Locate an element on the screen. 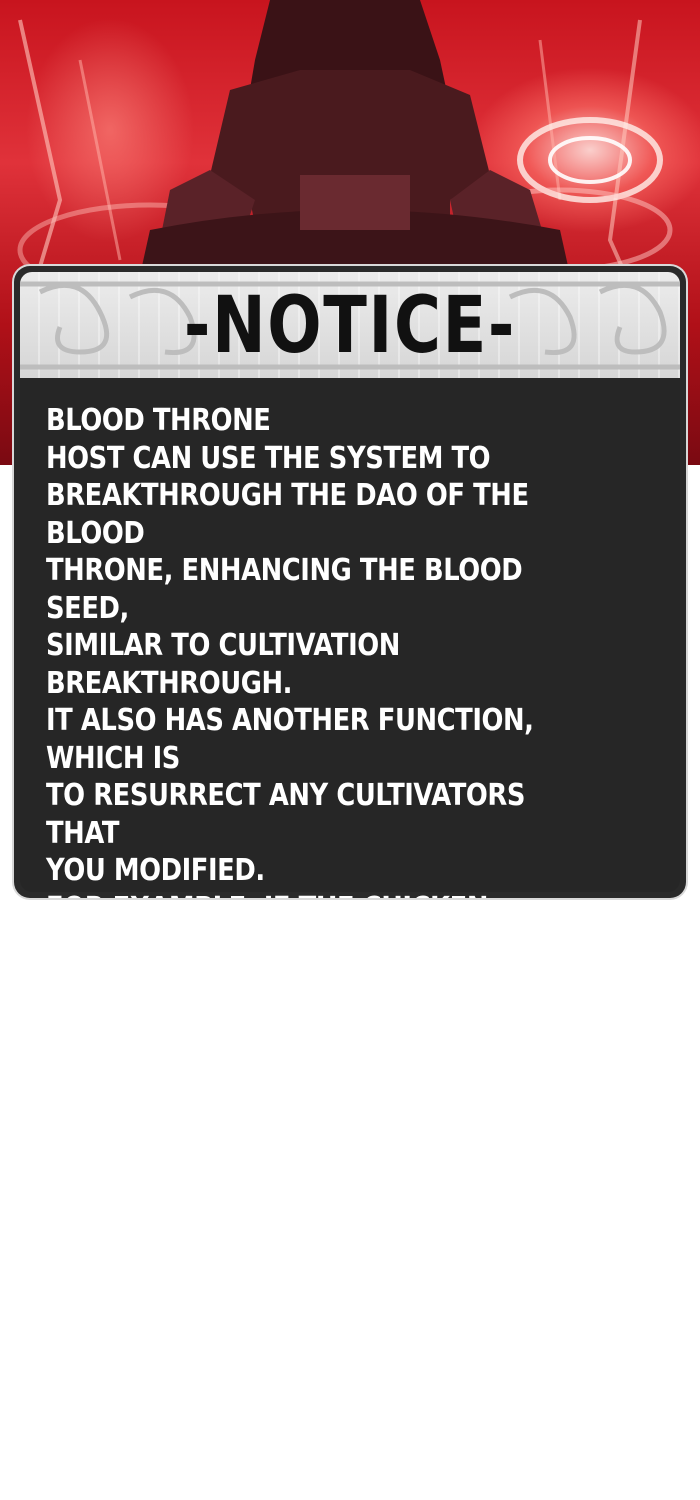 This screenshot has height=1500, width=700. notice-header: -NOTICE- is located at coordinates (350, 325).